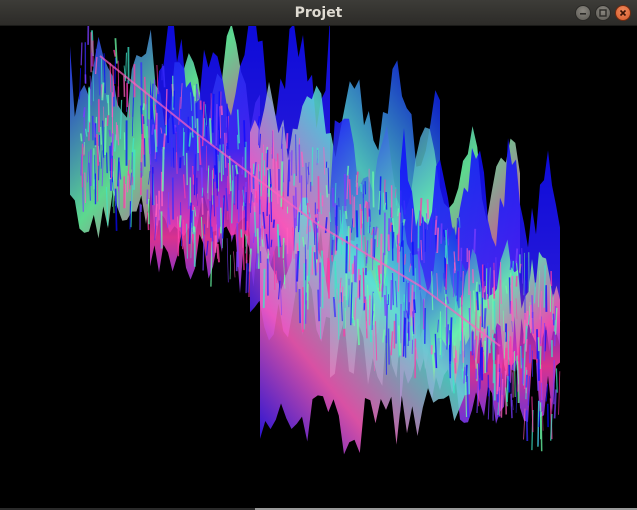  I want to click on minimize-button, so click(583, 13).